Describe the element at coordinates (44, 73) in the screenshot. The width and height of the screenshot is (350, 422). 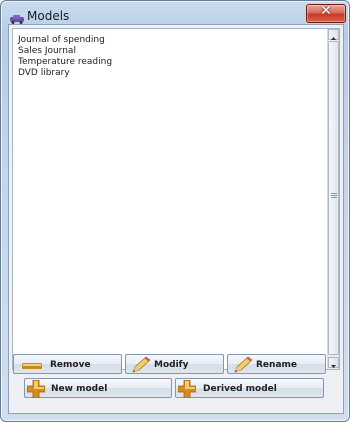
I see `list-item: DVD library` at that location.